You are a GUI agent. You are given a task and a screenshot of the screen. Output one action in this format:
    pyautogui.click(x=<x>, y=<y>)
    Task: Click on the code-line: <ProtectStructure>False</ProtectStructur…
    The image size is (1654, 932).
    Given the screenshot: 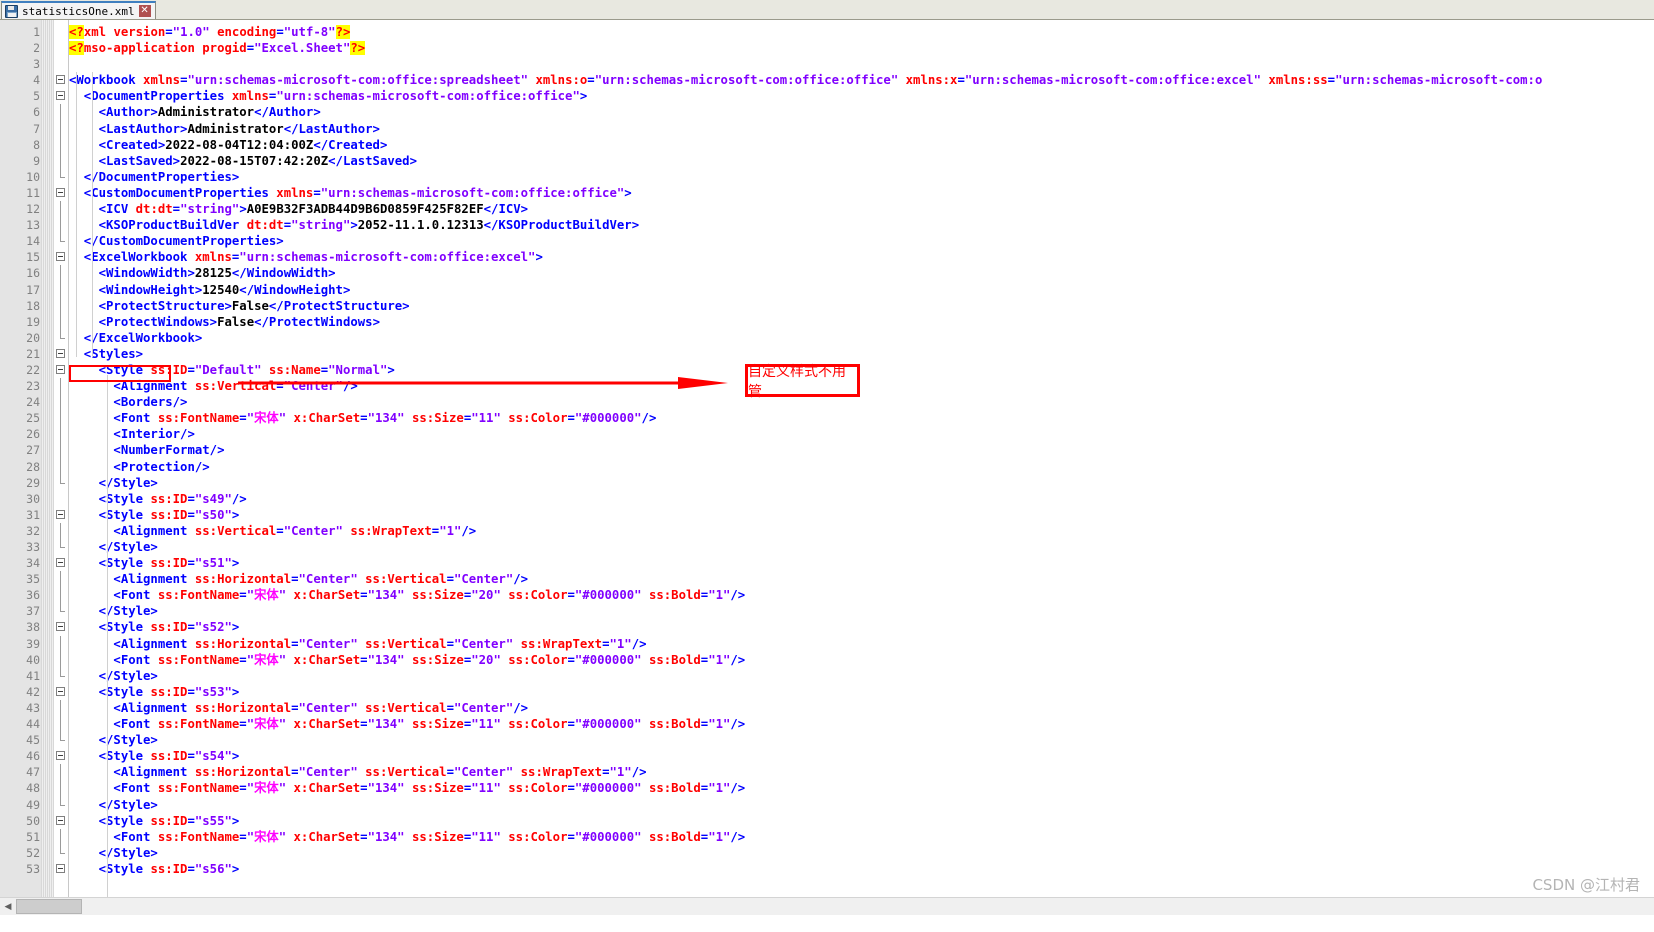 What is the action you would take?
    pyautogui.click(x=861, y=306)
    